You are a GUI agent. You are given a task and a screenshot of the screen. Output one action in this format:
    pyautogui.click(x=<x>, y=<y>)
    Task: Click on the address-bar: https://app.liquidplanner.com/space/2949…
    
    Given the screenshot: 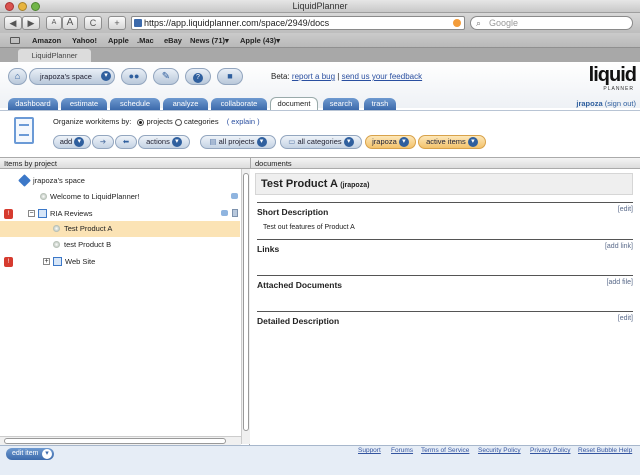 What is the action you would take?
    pyautogui.click(x=298, y=23)
    